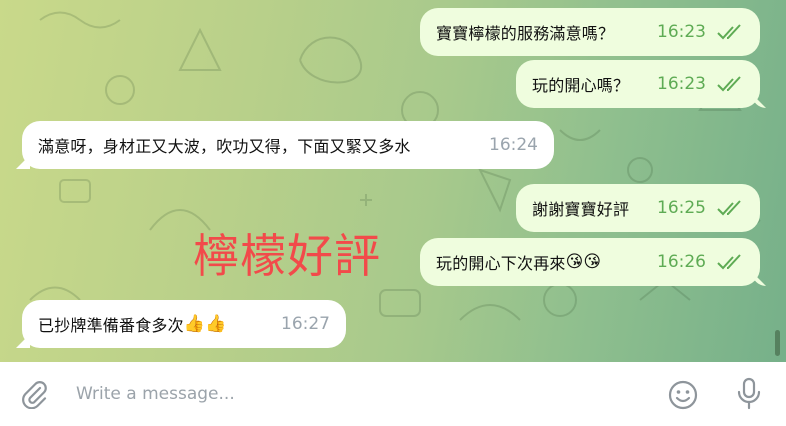 The image size is (786, 426). I want to click on kiss-emoji: 😘😘, so click(583, 262).